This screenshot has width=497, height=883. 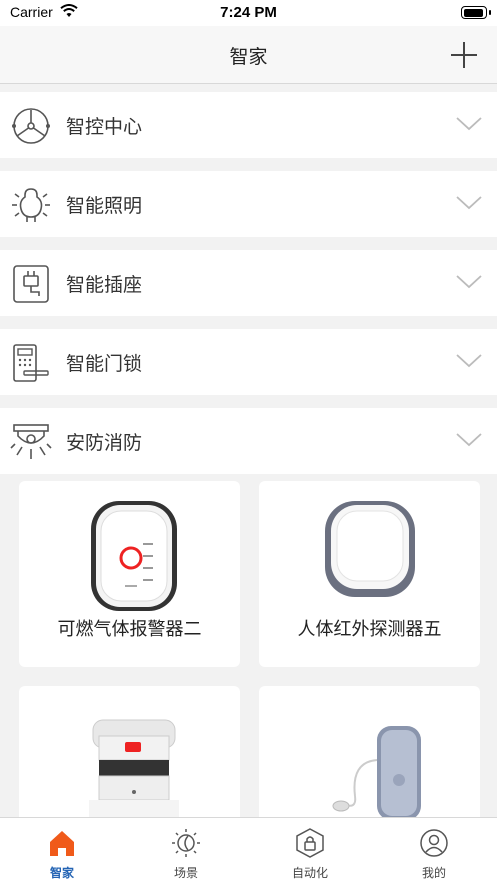 I want to click on profile-icon, so click(x=434, y=843).